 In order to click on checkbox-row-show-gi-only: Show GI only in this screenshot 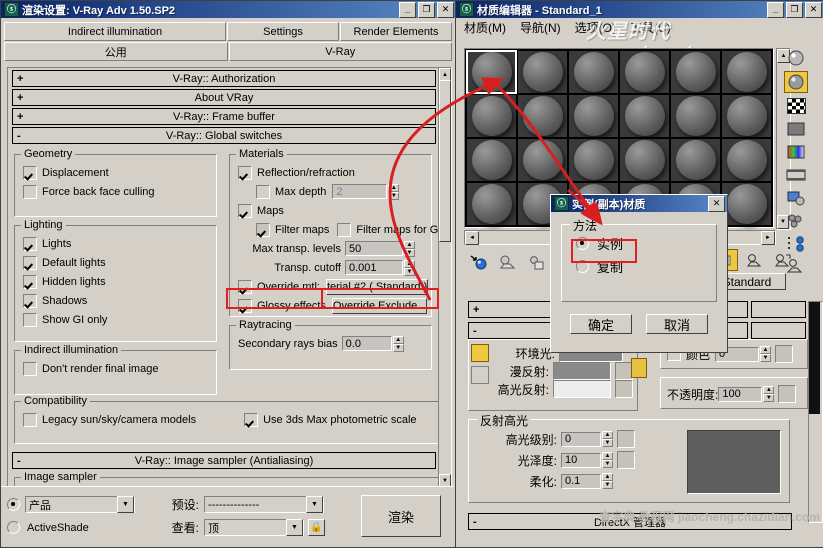, I will do `click(116, 319)`.